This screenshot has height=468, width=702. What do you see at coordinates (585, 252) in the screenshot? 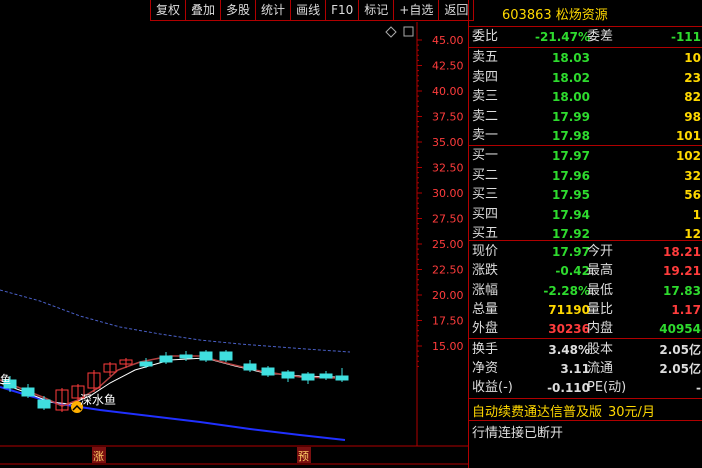
I see `quote-row: 现价 17.97 今开 18.21` at bounding box center [585, 252].